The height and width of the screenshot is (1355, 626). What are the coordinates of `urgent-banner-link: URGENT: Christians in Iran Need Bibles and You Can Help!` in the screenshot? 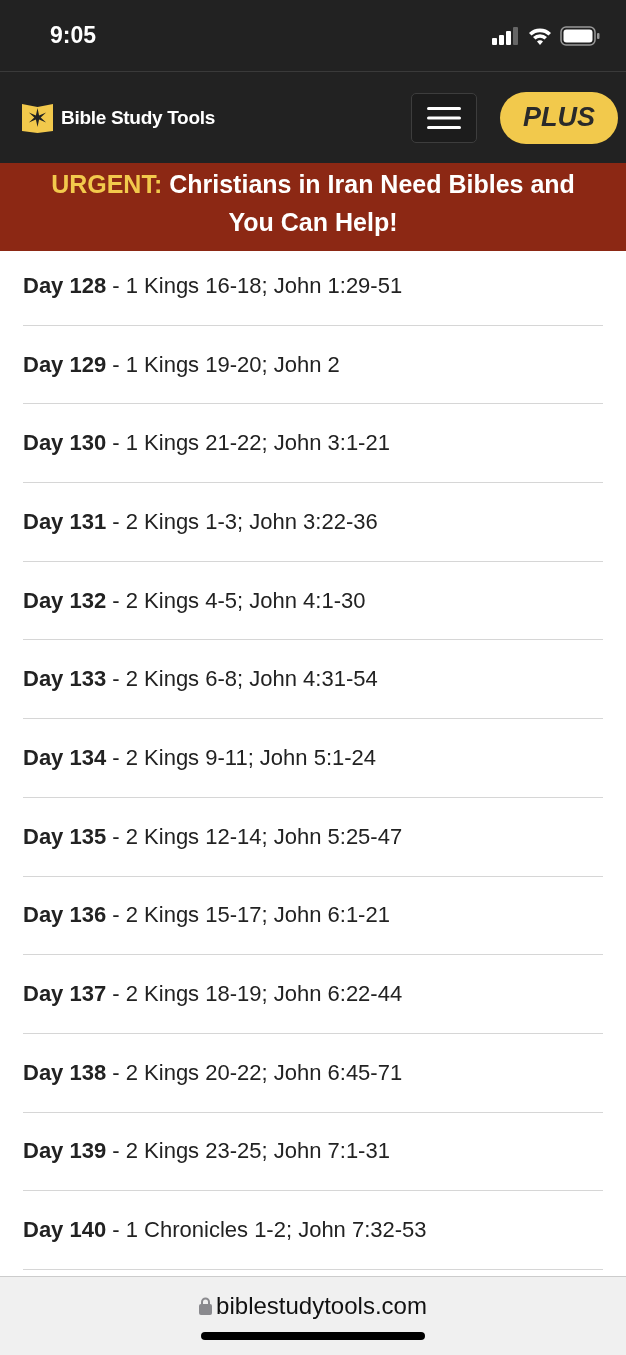 It's located at (313, 203).